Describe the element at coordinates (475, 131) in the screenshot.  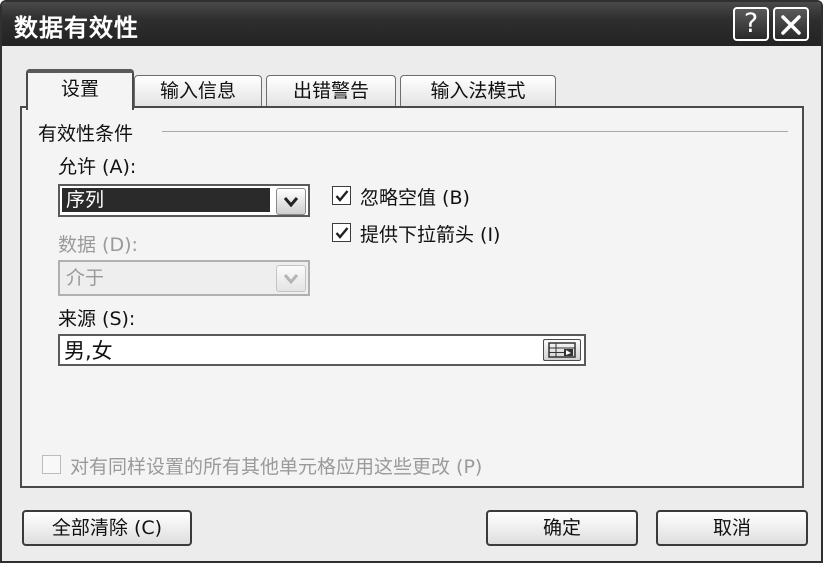
I see `group-divider` at that location.